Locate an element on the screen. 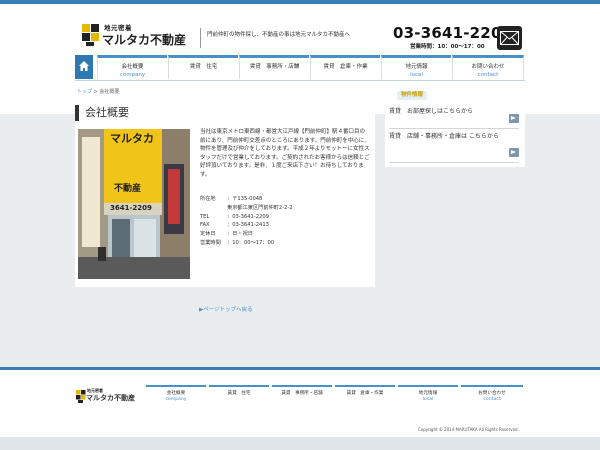  footer-nav-label: 賃貸 倉庫・作業 is located at coordinates (365, 393).